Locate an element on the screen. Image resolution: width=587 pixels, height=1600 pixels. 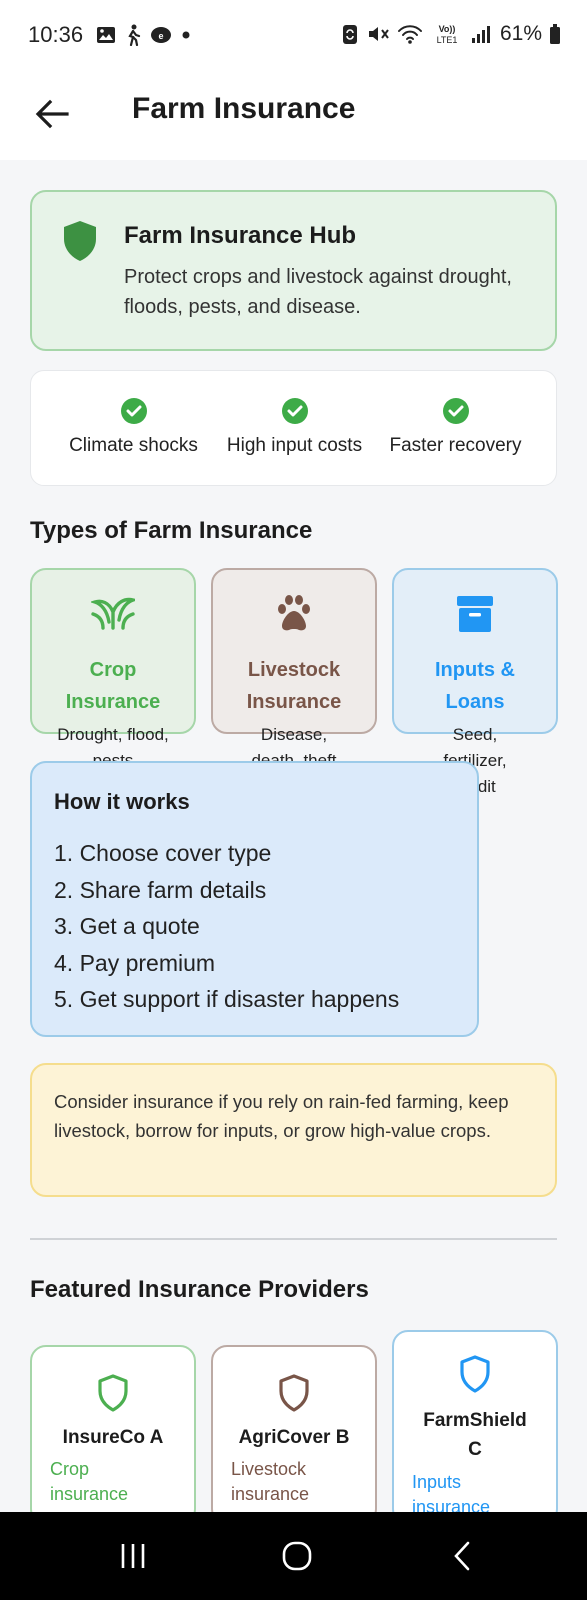
provider-type-line1: Livestock is located at coordinates (269, 1469).